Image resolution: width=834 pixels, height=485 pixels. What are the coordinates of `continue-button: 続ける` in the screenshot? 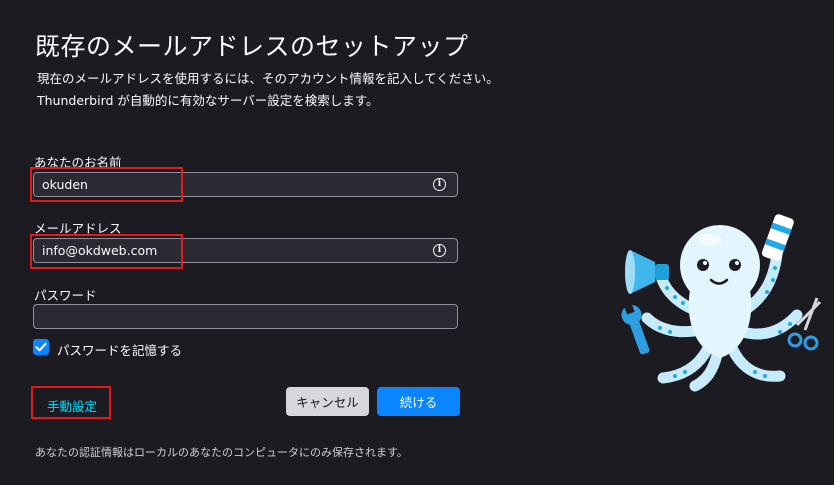 It's located at (418, 401).